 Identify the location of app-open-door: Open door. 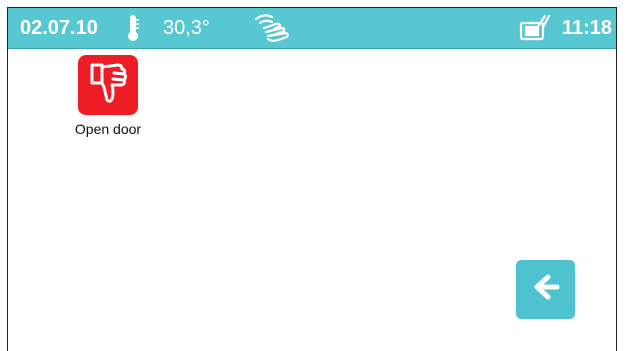
(108, 96).